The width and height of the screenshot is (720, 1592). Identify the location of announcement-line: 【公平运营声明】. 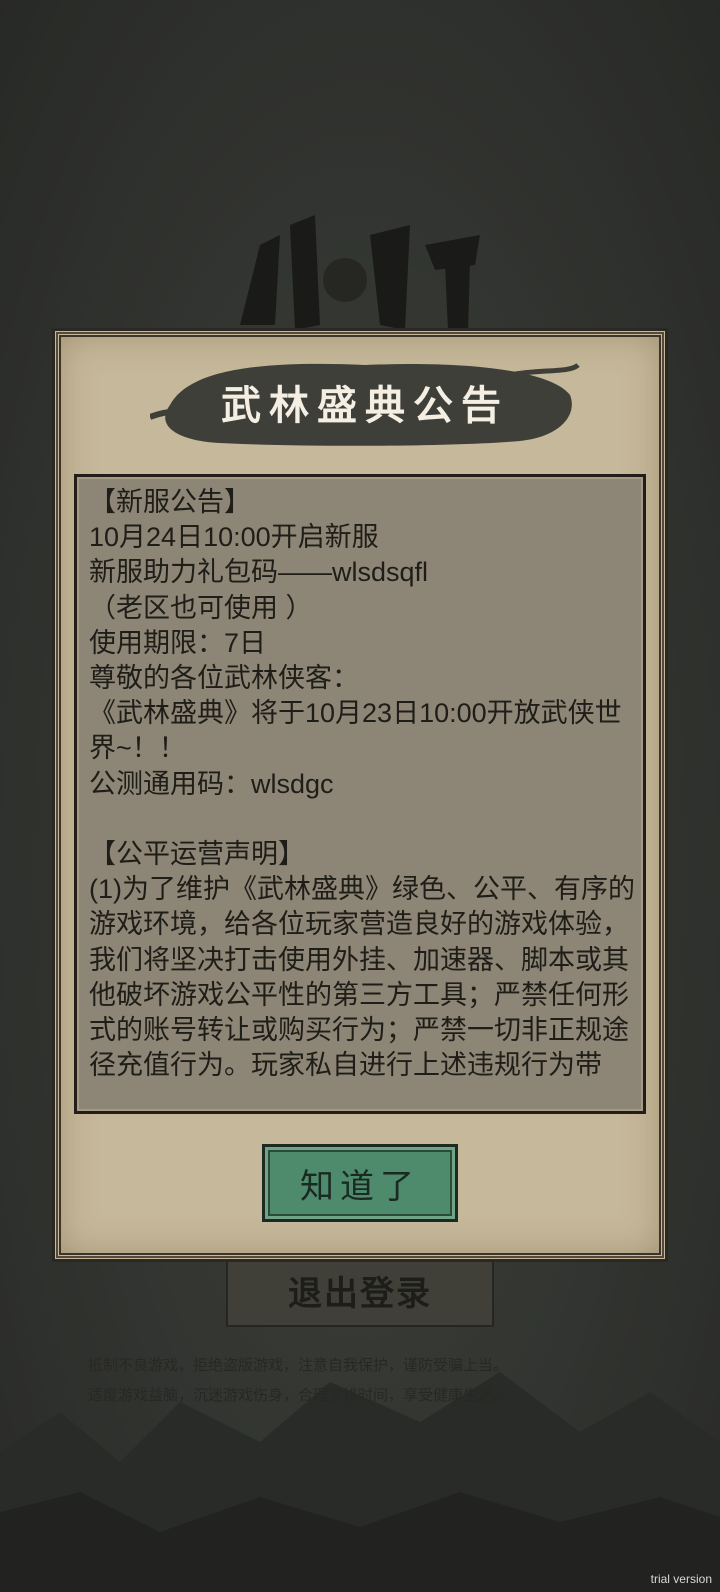
(197, 853).